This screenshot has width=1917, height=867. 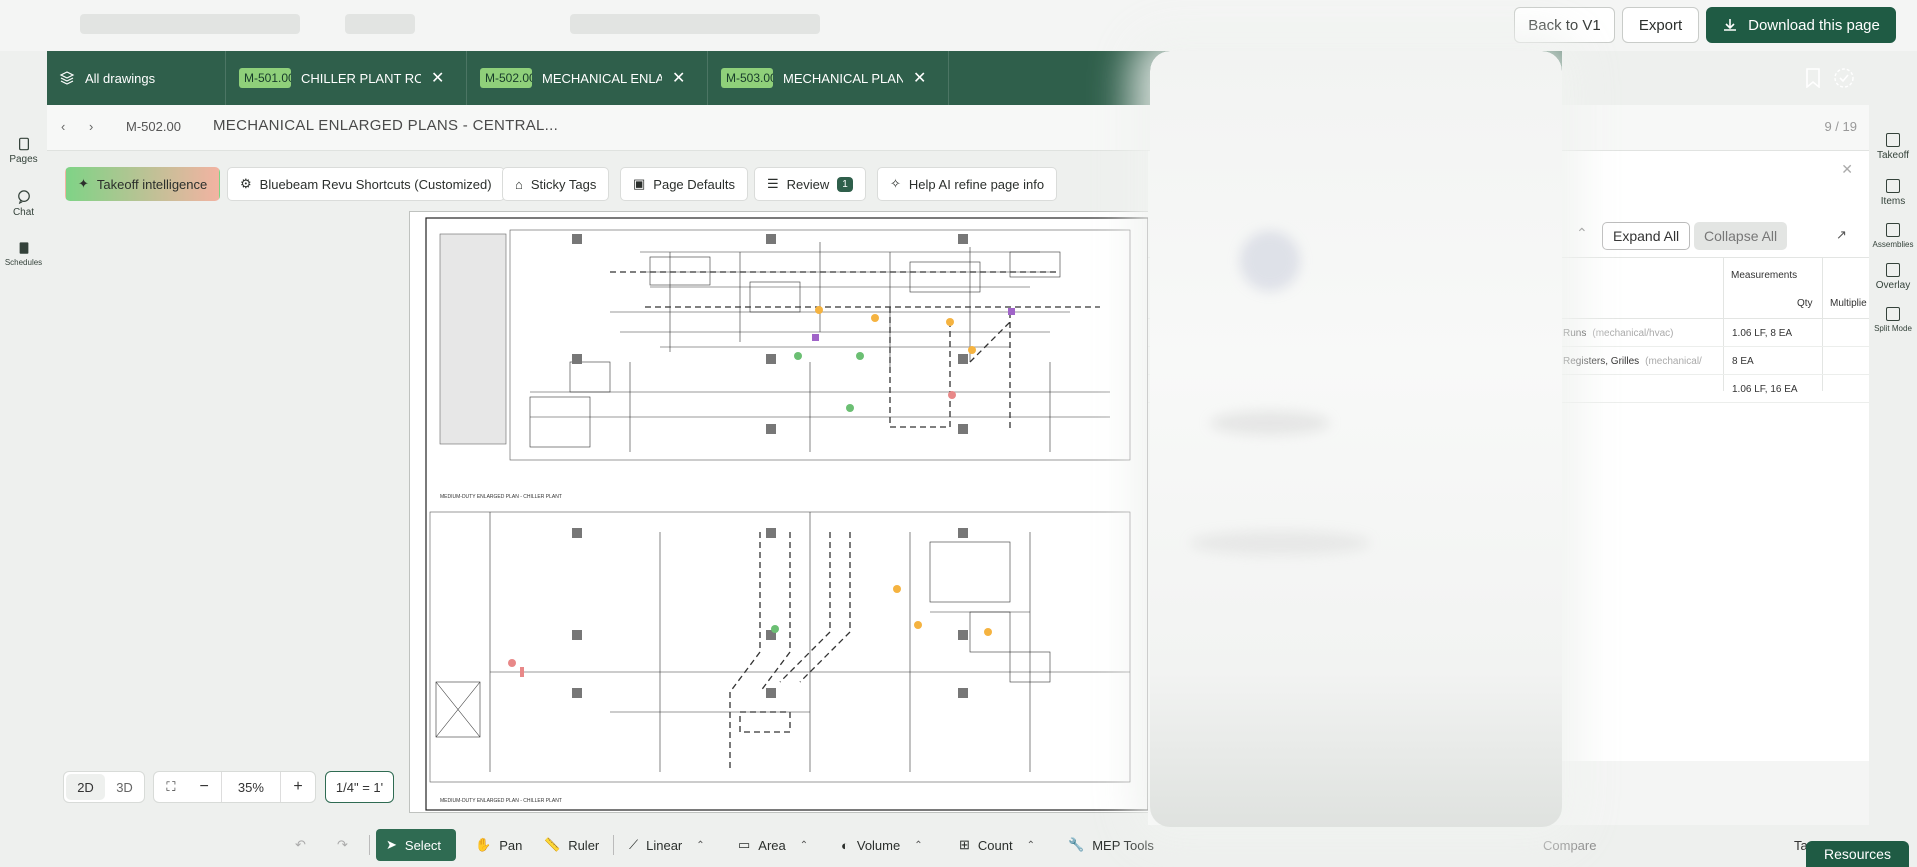 I want to click on rail-overlay: Overlay, so click(x=1893, y=277).